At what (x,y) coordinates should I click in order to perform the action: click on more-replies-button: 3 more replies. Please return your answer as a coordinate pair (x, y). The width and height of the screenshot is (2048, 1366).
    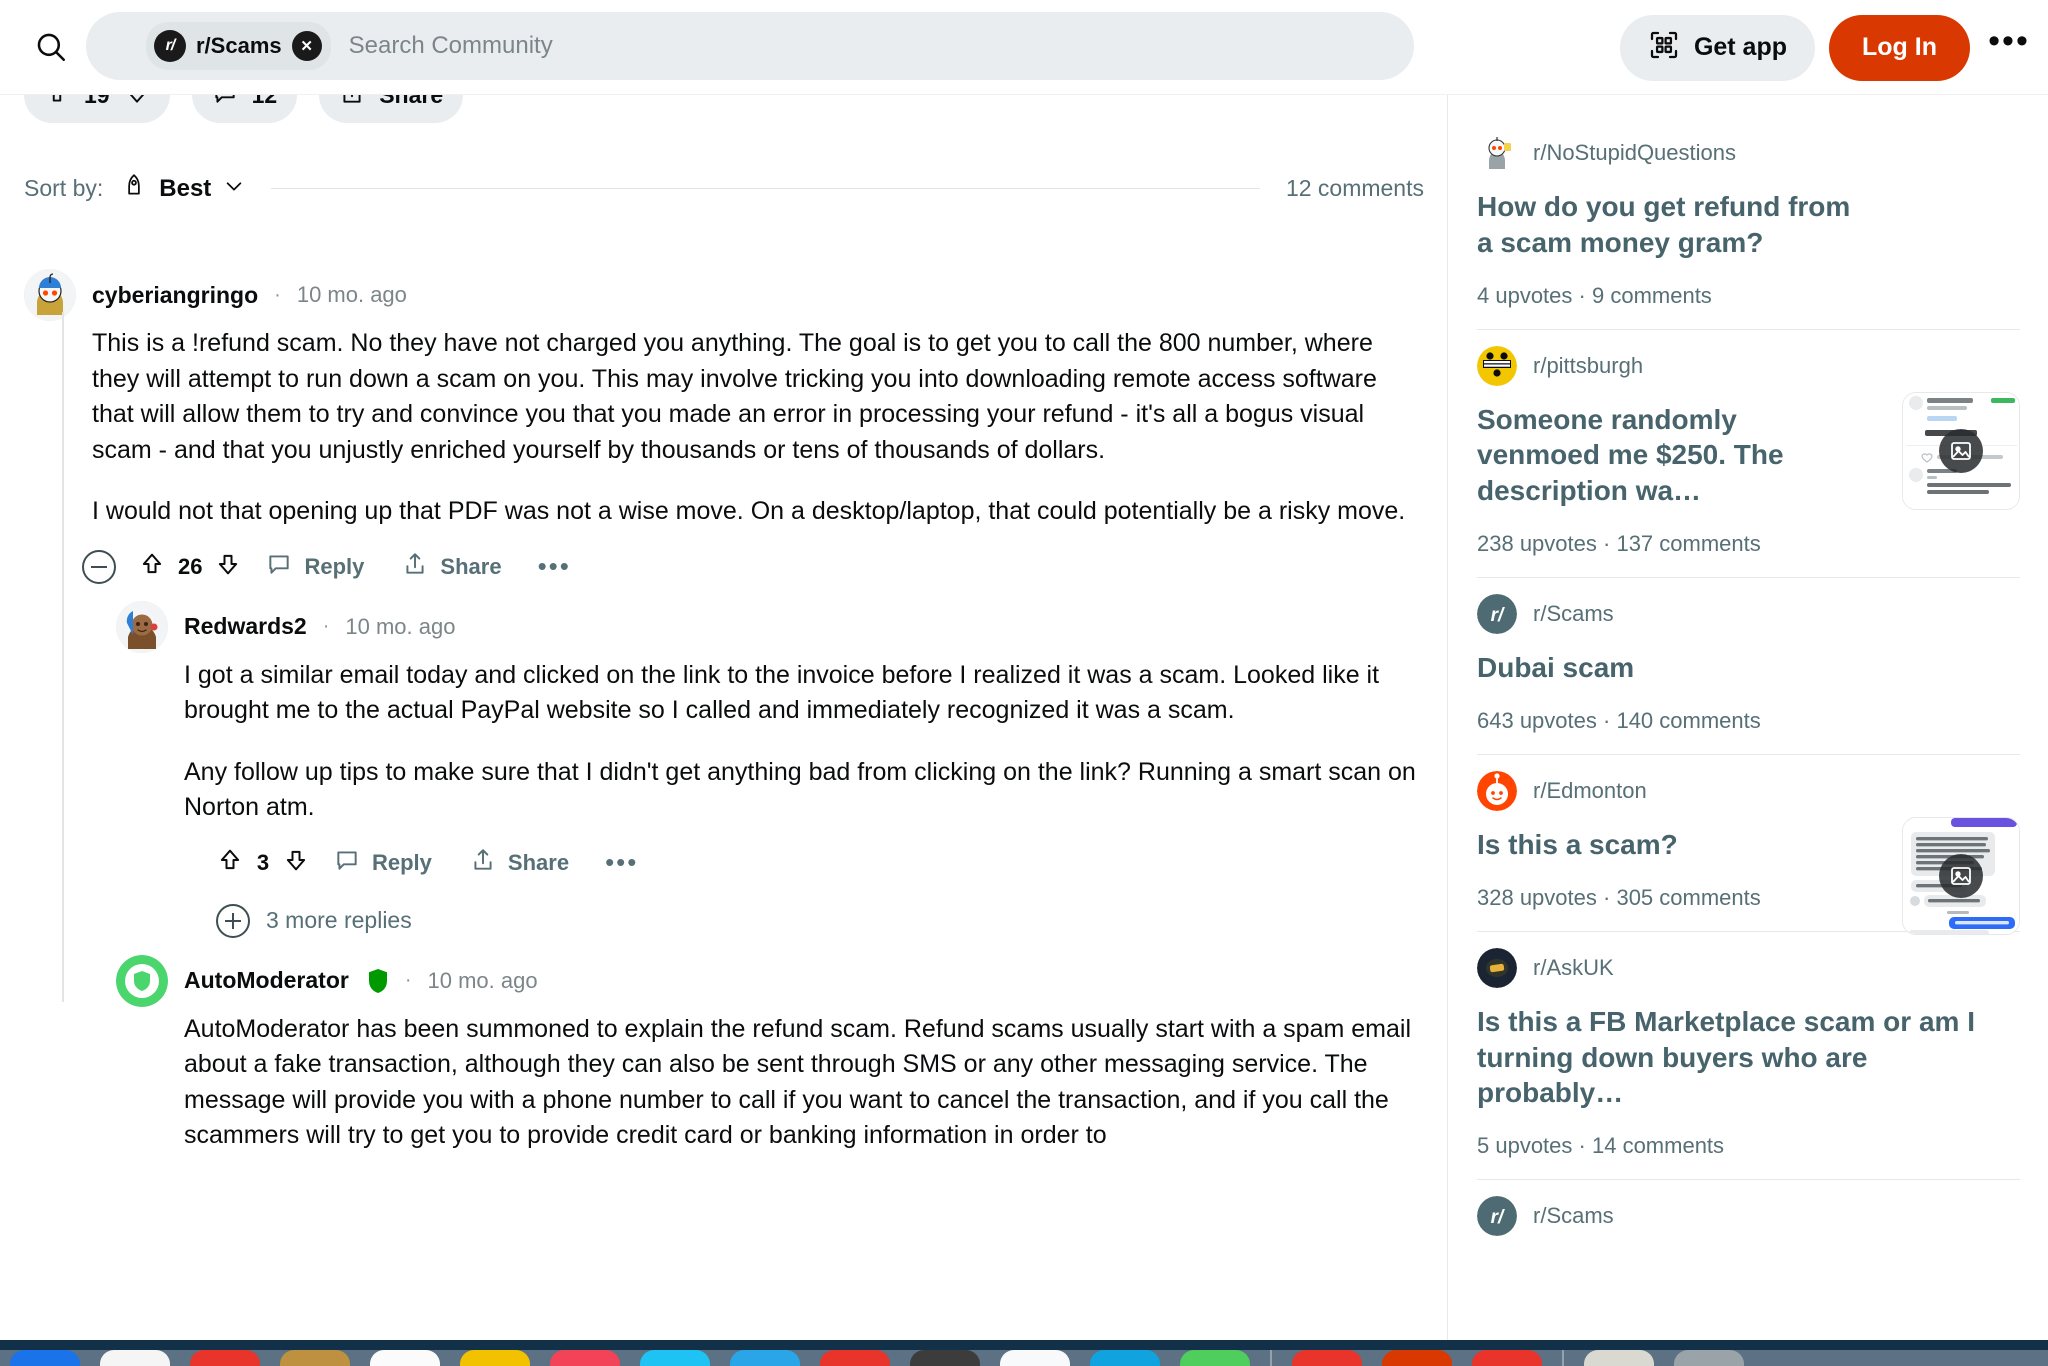
    Looking at the image, I should click on (770, 921).